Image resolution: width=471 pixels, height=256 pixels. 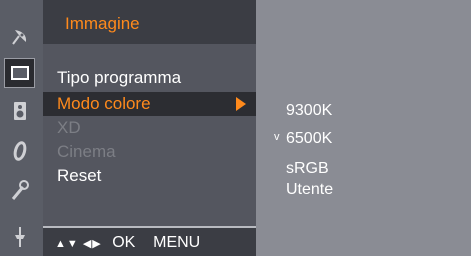 I want to click on menu-item-label: Modo colore, so click(x=104, y=103).